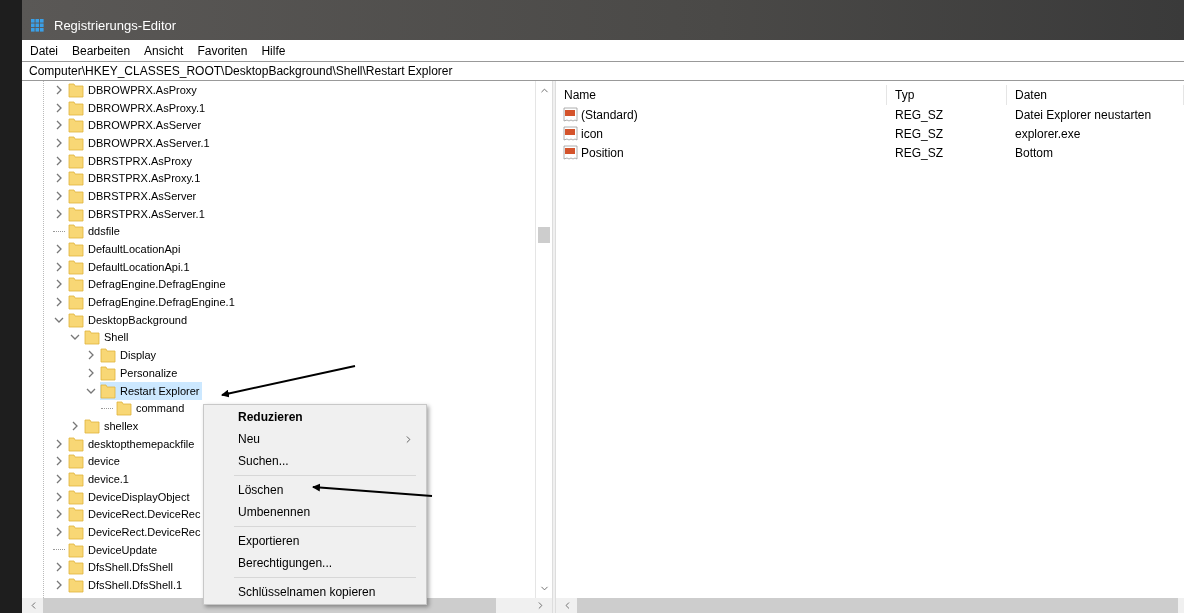  Describe the element at coordinates (136, 125) in the screenshot. I see `tree-item: DBROWPRX.AsServer` at that location.